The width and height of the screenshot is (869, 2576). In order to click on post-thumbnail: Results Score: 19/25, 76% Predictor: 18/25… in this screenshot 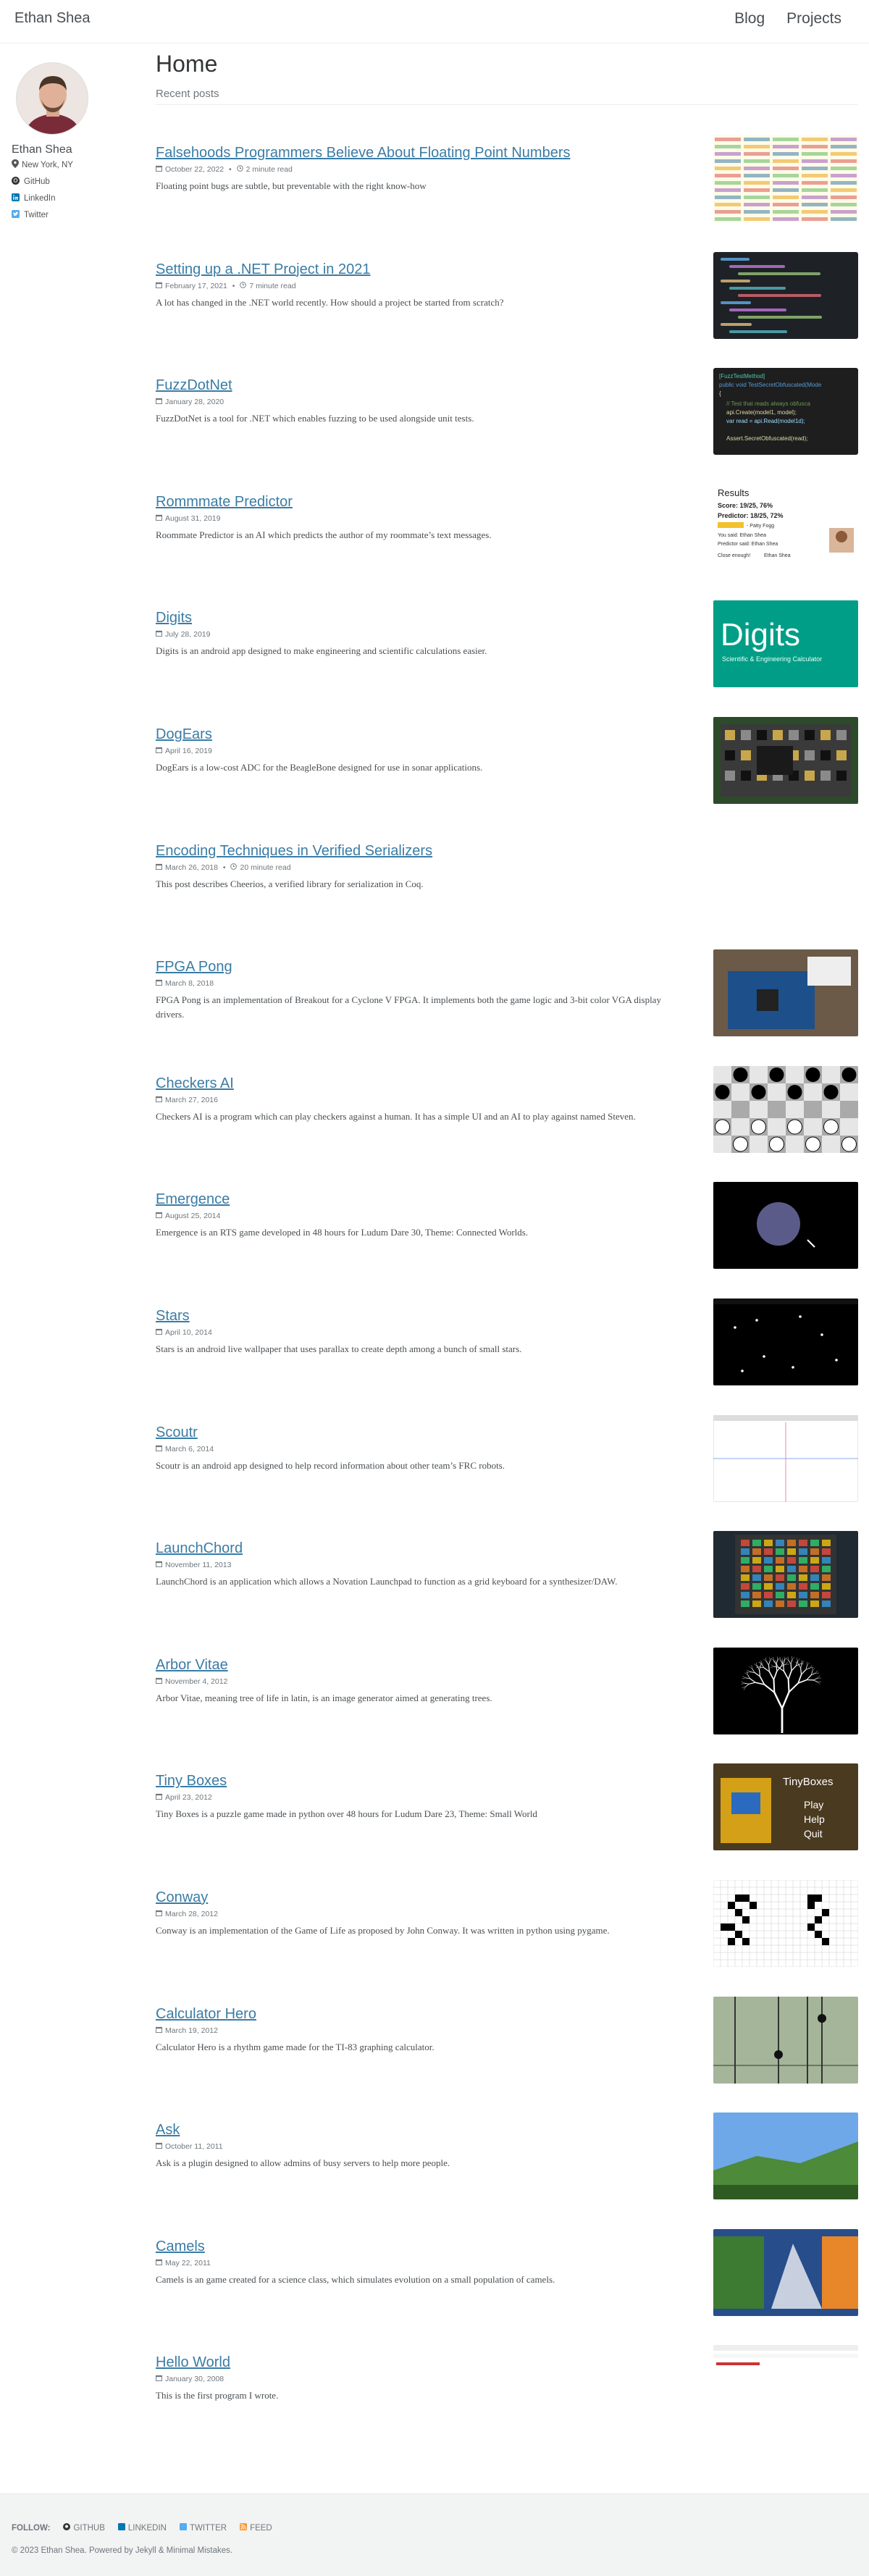, I will do `click(785, 527)`.